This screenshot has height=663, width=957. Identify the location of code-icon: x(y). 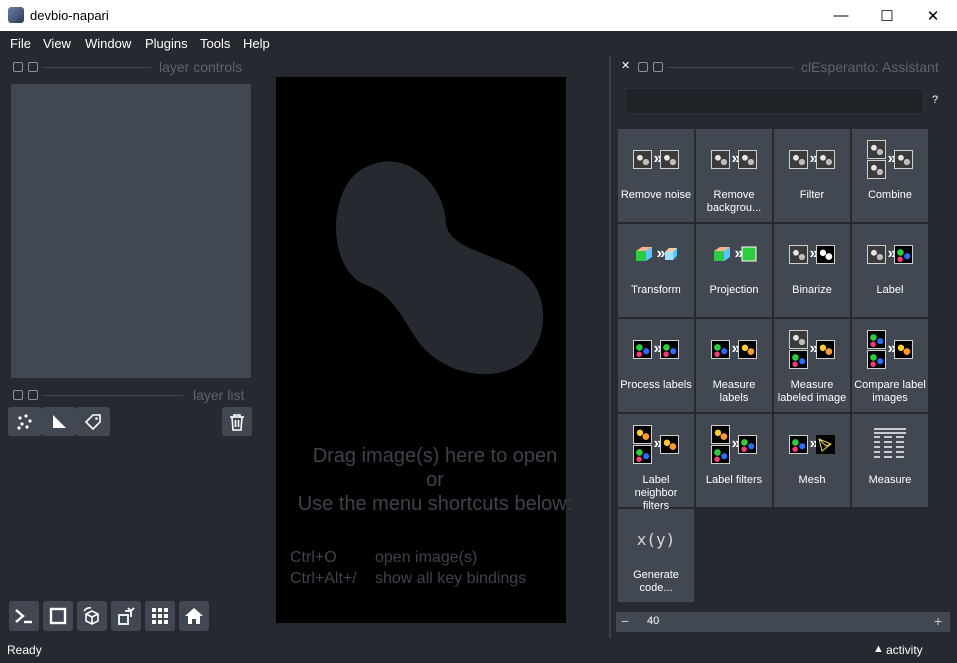
(656, 539).